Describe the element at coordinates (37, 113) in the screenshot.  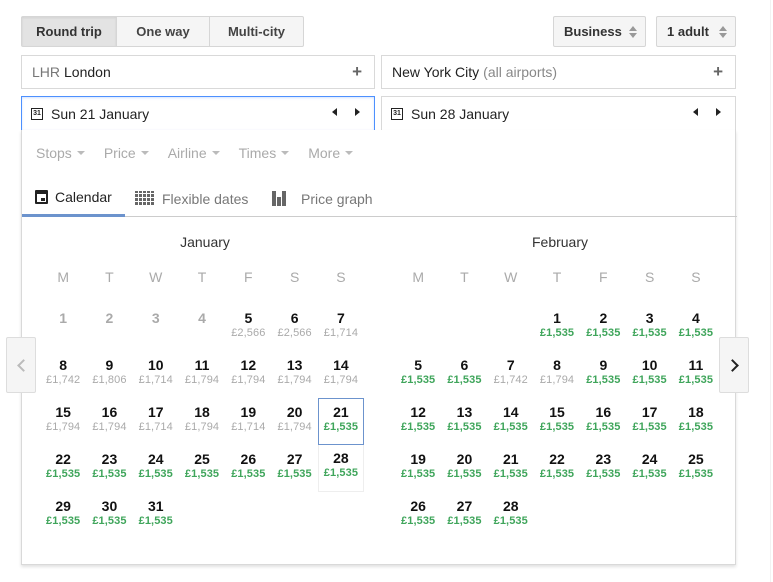
I see `calendar-icon: 31` at that location.